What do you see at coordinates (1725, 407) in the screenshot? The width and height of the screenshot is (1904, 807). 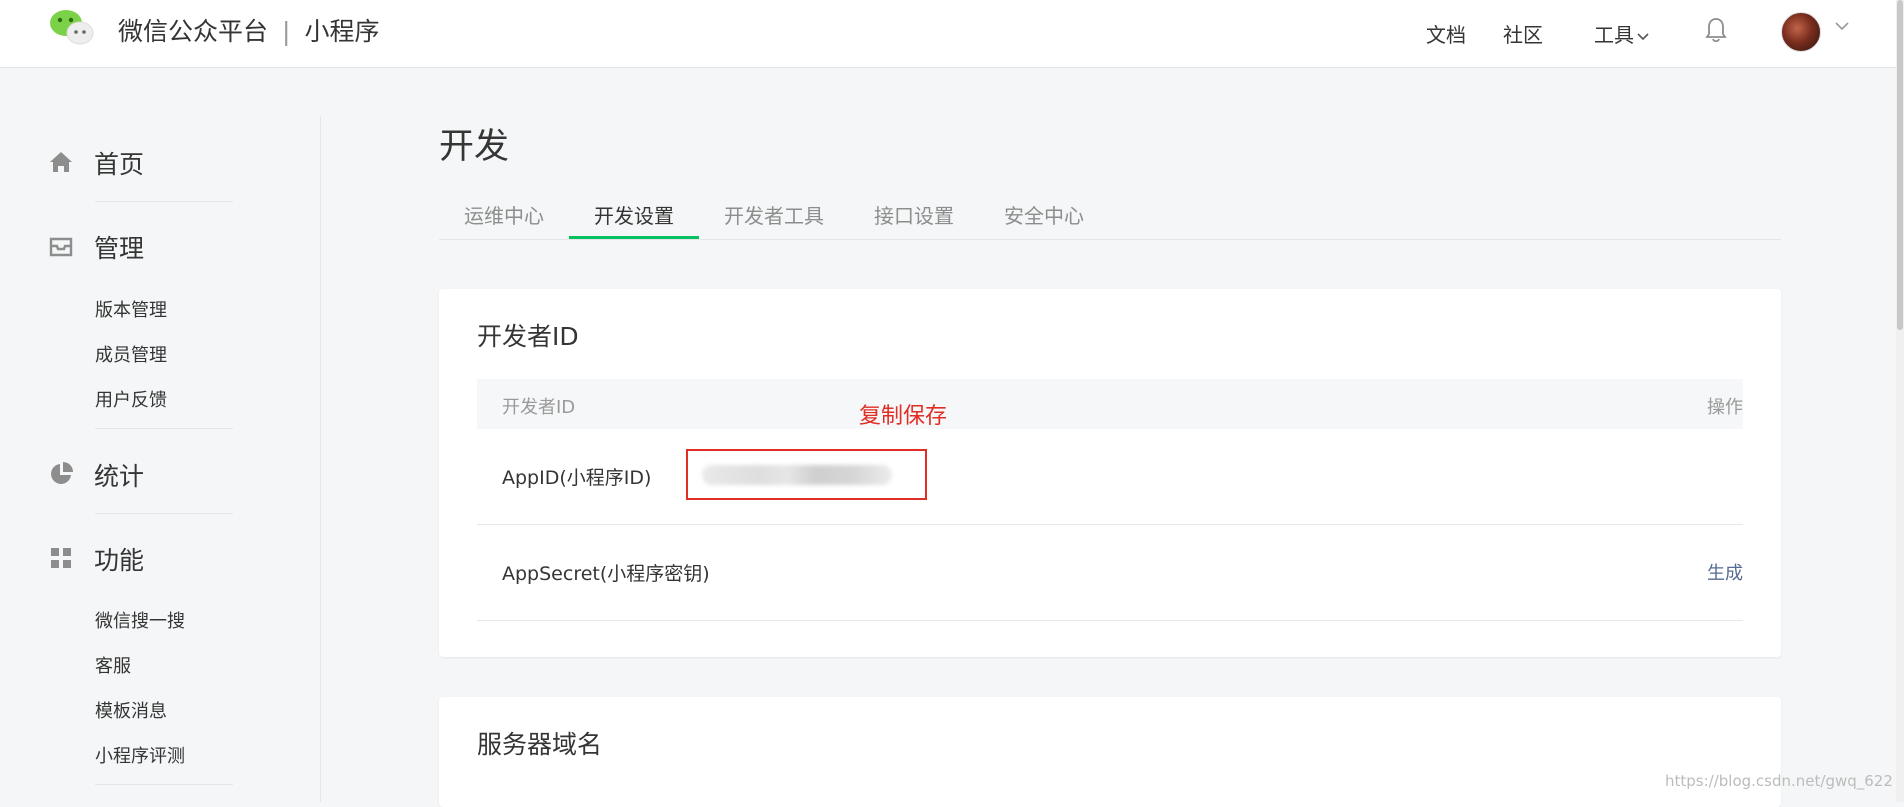 I see `column-header-action: 操作` at bounding box center [1725, 407].